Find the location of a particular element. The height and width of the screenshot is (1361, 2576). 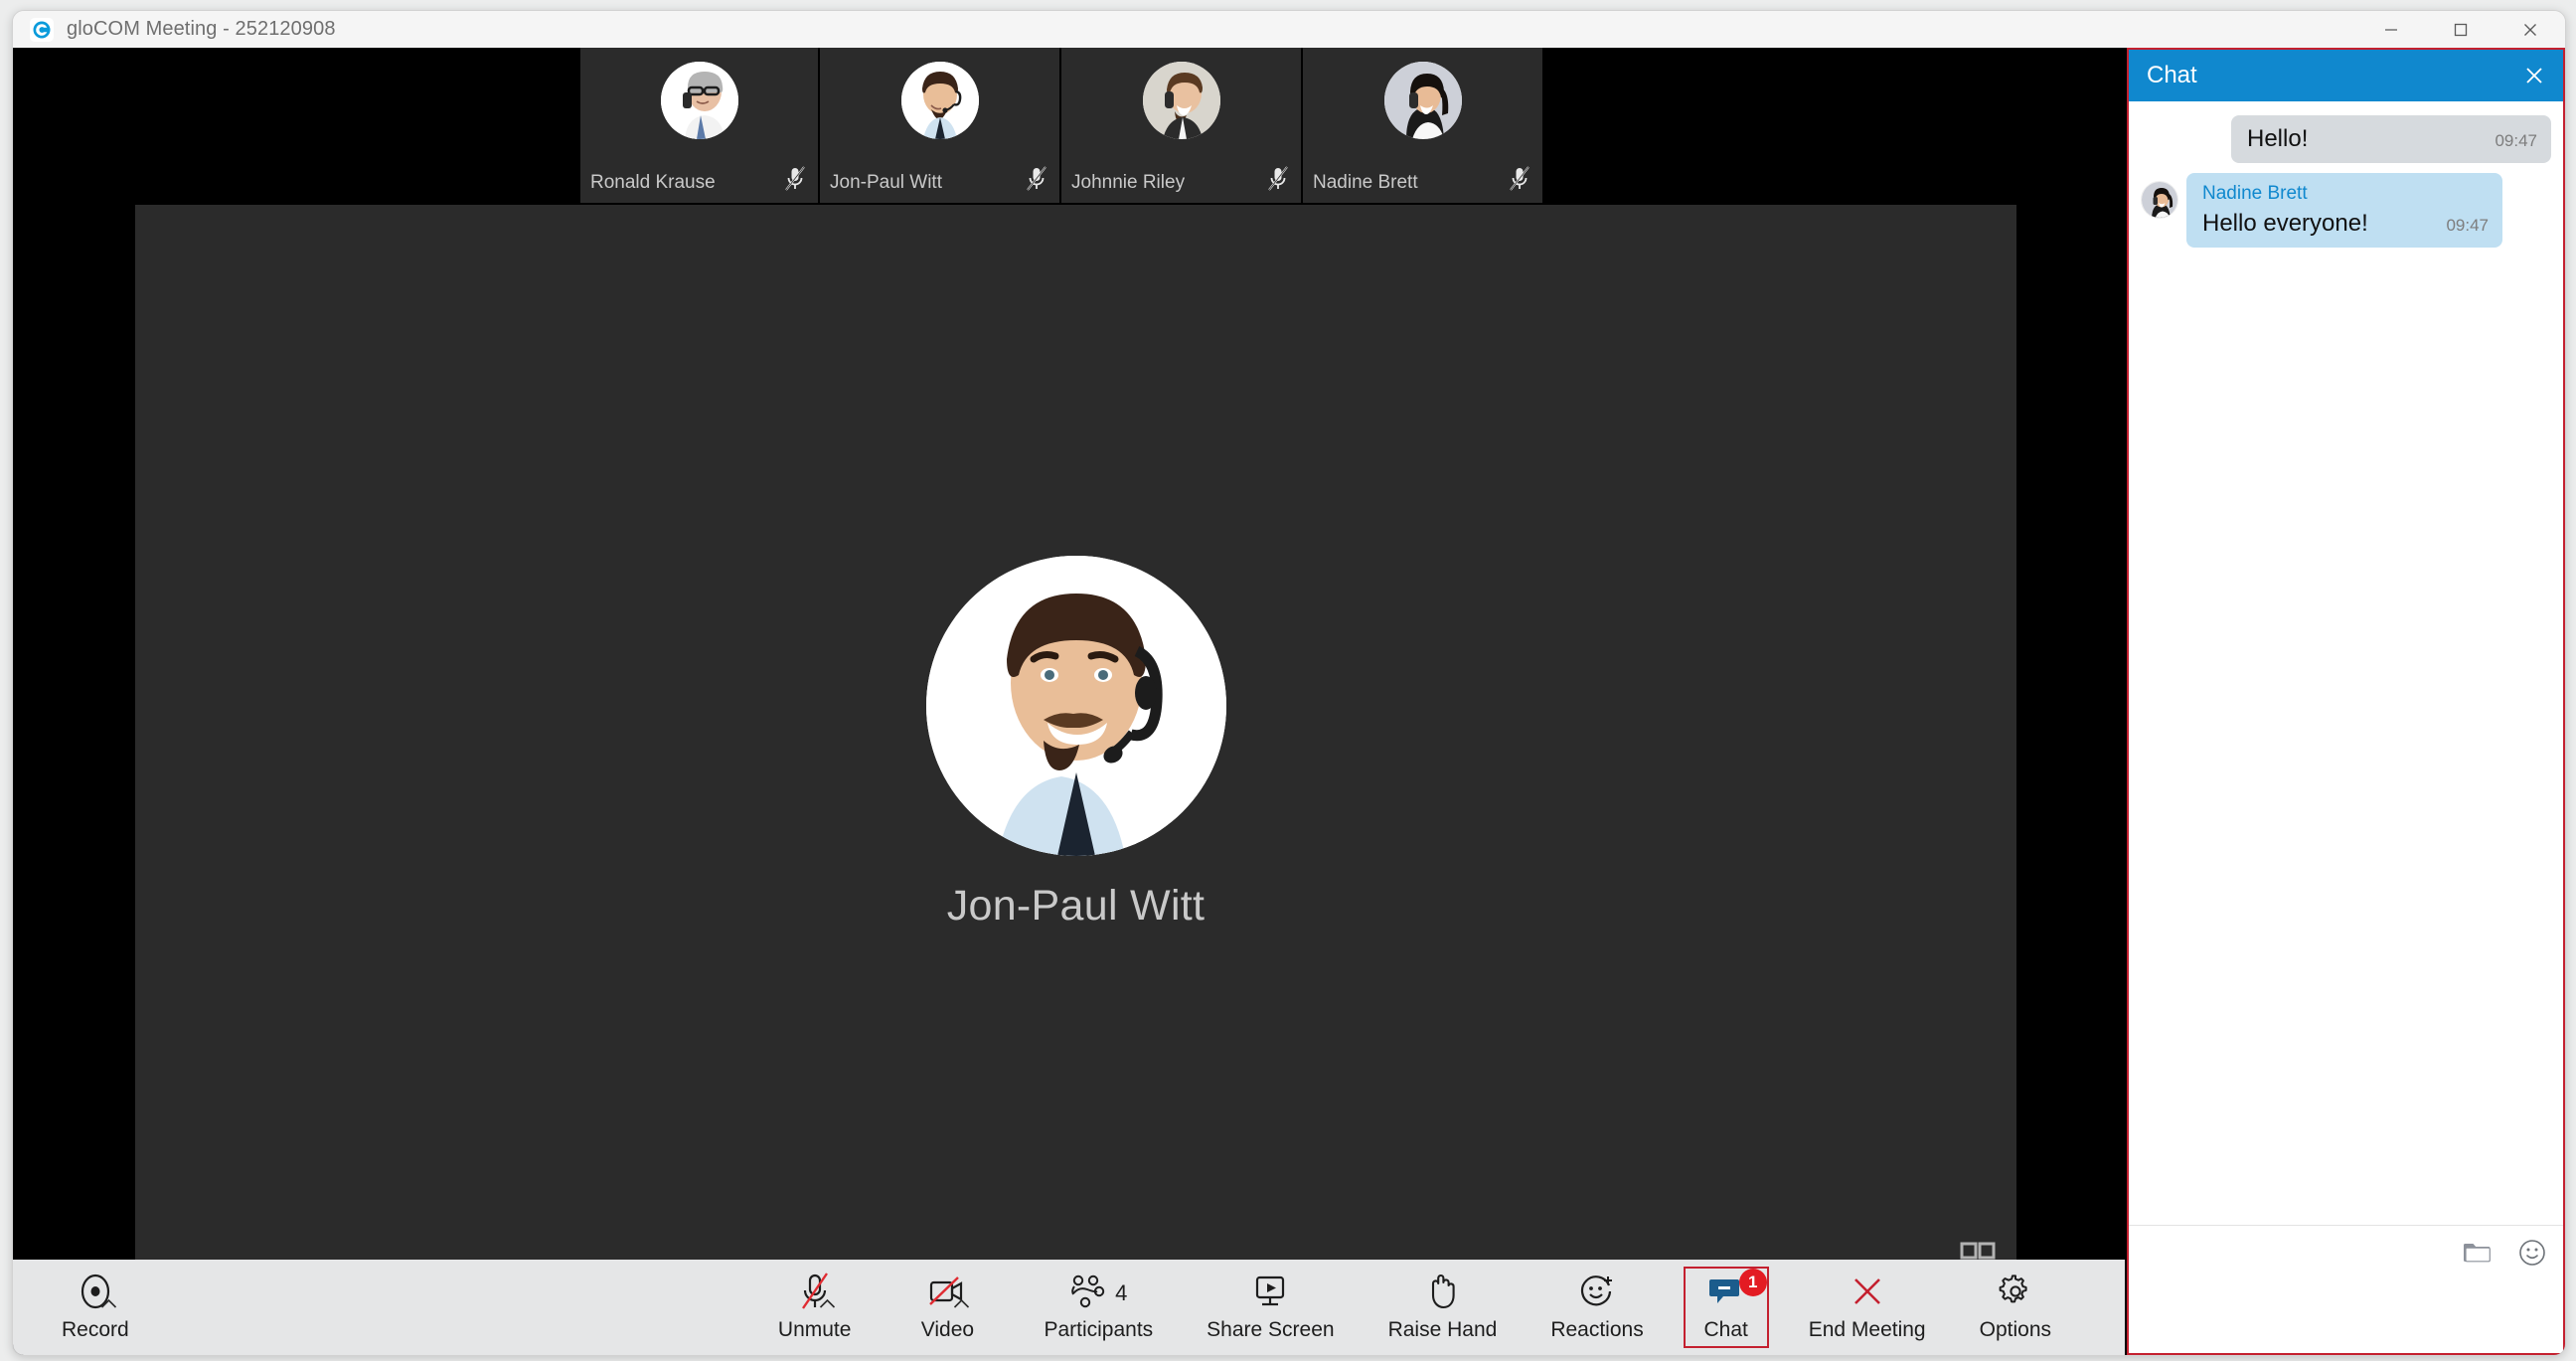

close-icon is located at coordinates (2534, 75).